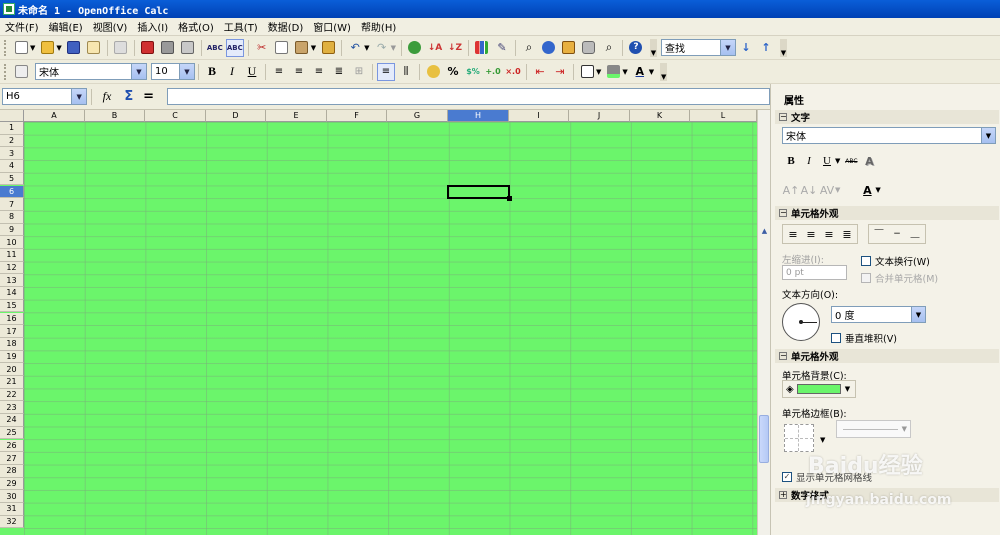 The image size is (1000, 535). Describe the element at coordinates (598, 72) in the screenshot. I see `borders-dropdown-icon: ▼` at that location.